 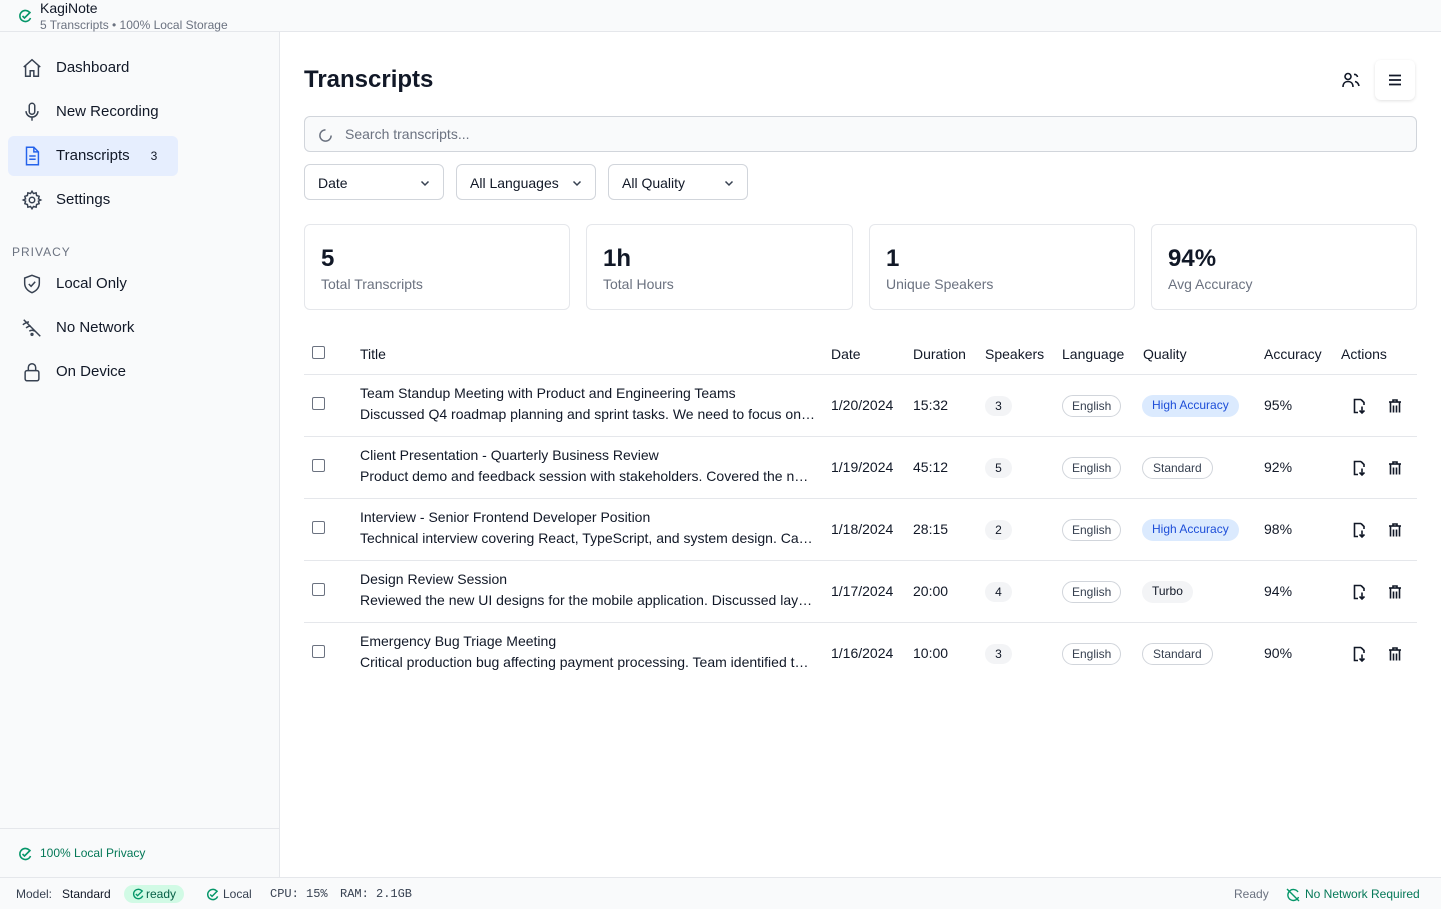 What do you see at coordinates (93, 68) in the screenshot?
I see `sidebar-item-dashboard: Dashboard` at bounding box center [93, 68].